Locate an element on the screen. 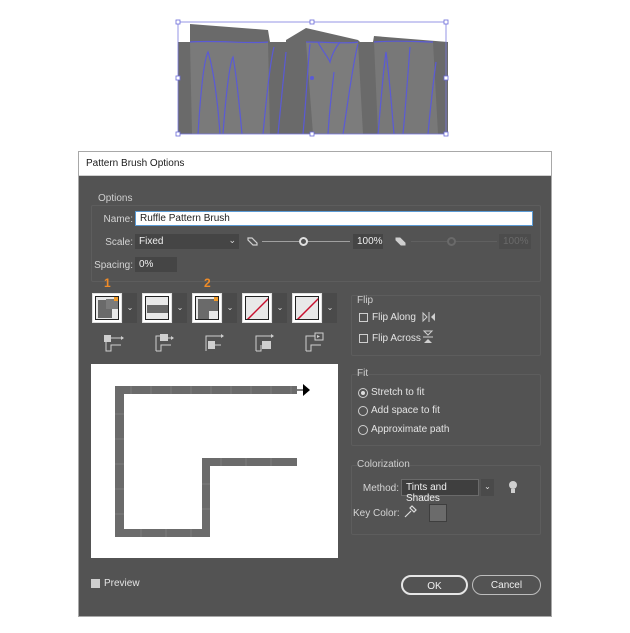 The height and width of the screenshot is (633, 630). chevron-down-icon: ⌄ is located at coordinates (232, 240).